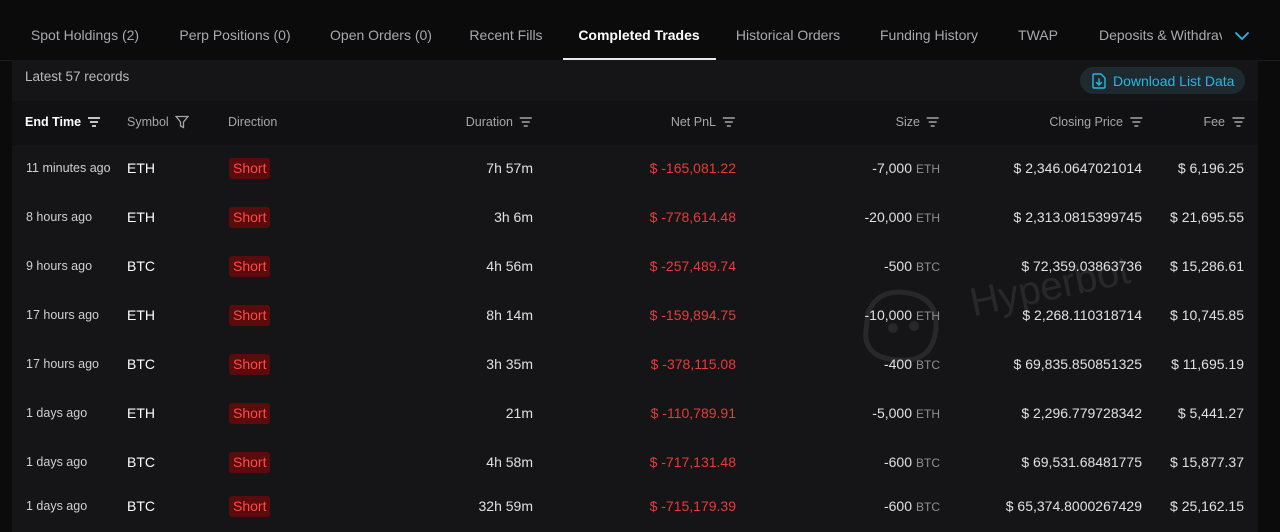 The height and width of the screenshot is (532, 1280). What do you see at coordinates (1160, 35) in the screenshot?
I see `tab-deposits-label: Deposits & Withdrav` at bounding box center [1160, 35].